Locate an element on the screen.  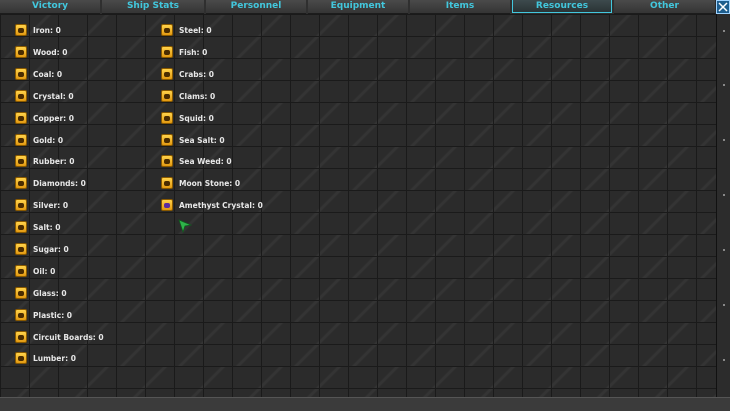
tab-ship-stats: Ship Stats is located at coordinates (153, 7).